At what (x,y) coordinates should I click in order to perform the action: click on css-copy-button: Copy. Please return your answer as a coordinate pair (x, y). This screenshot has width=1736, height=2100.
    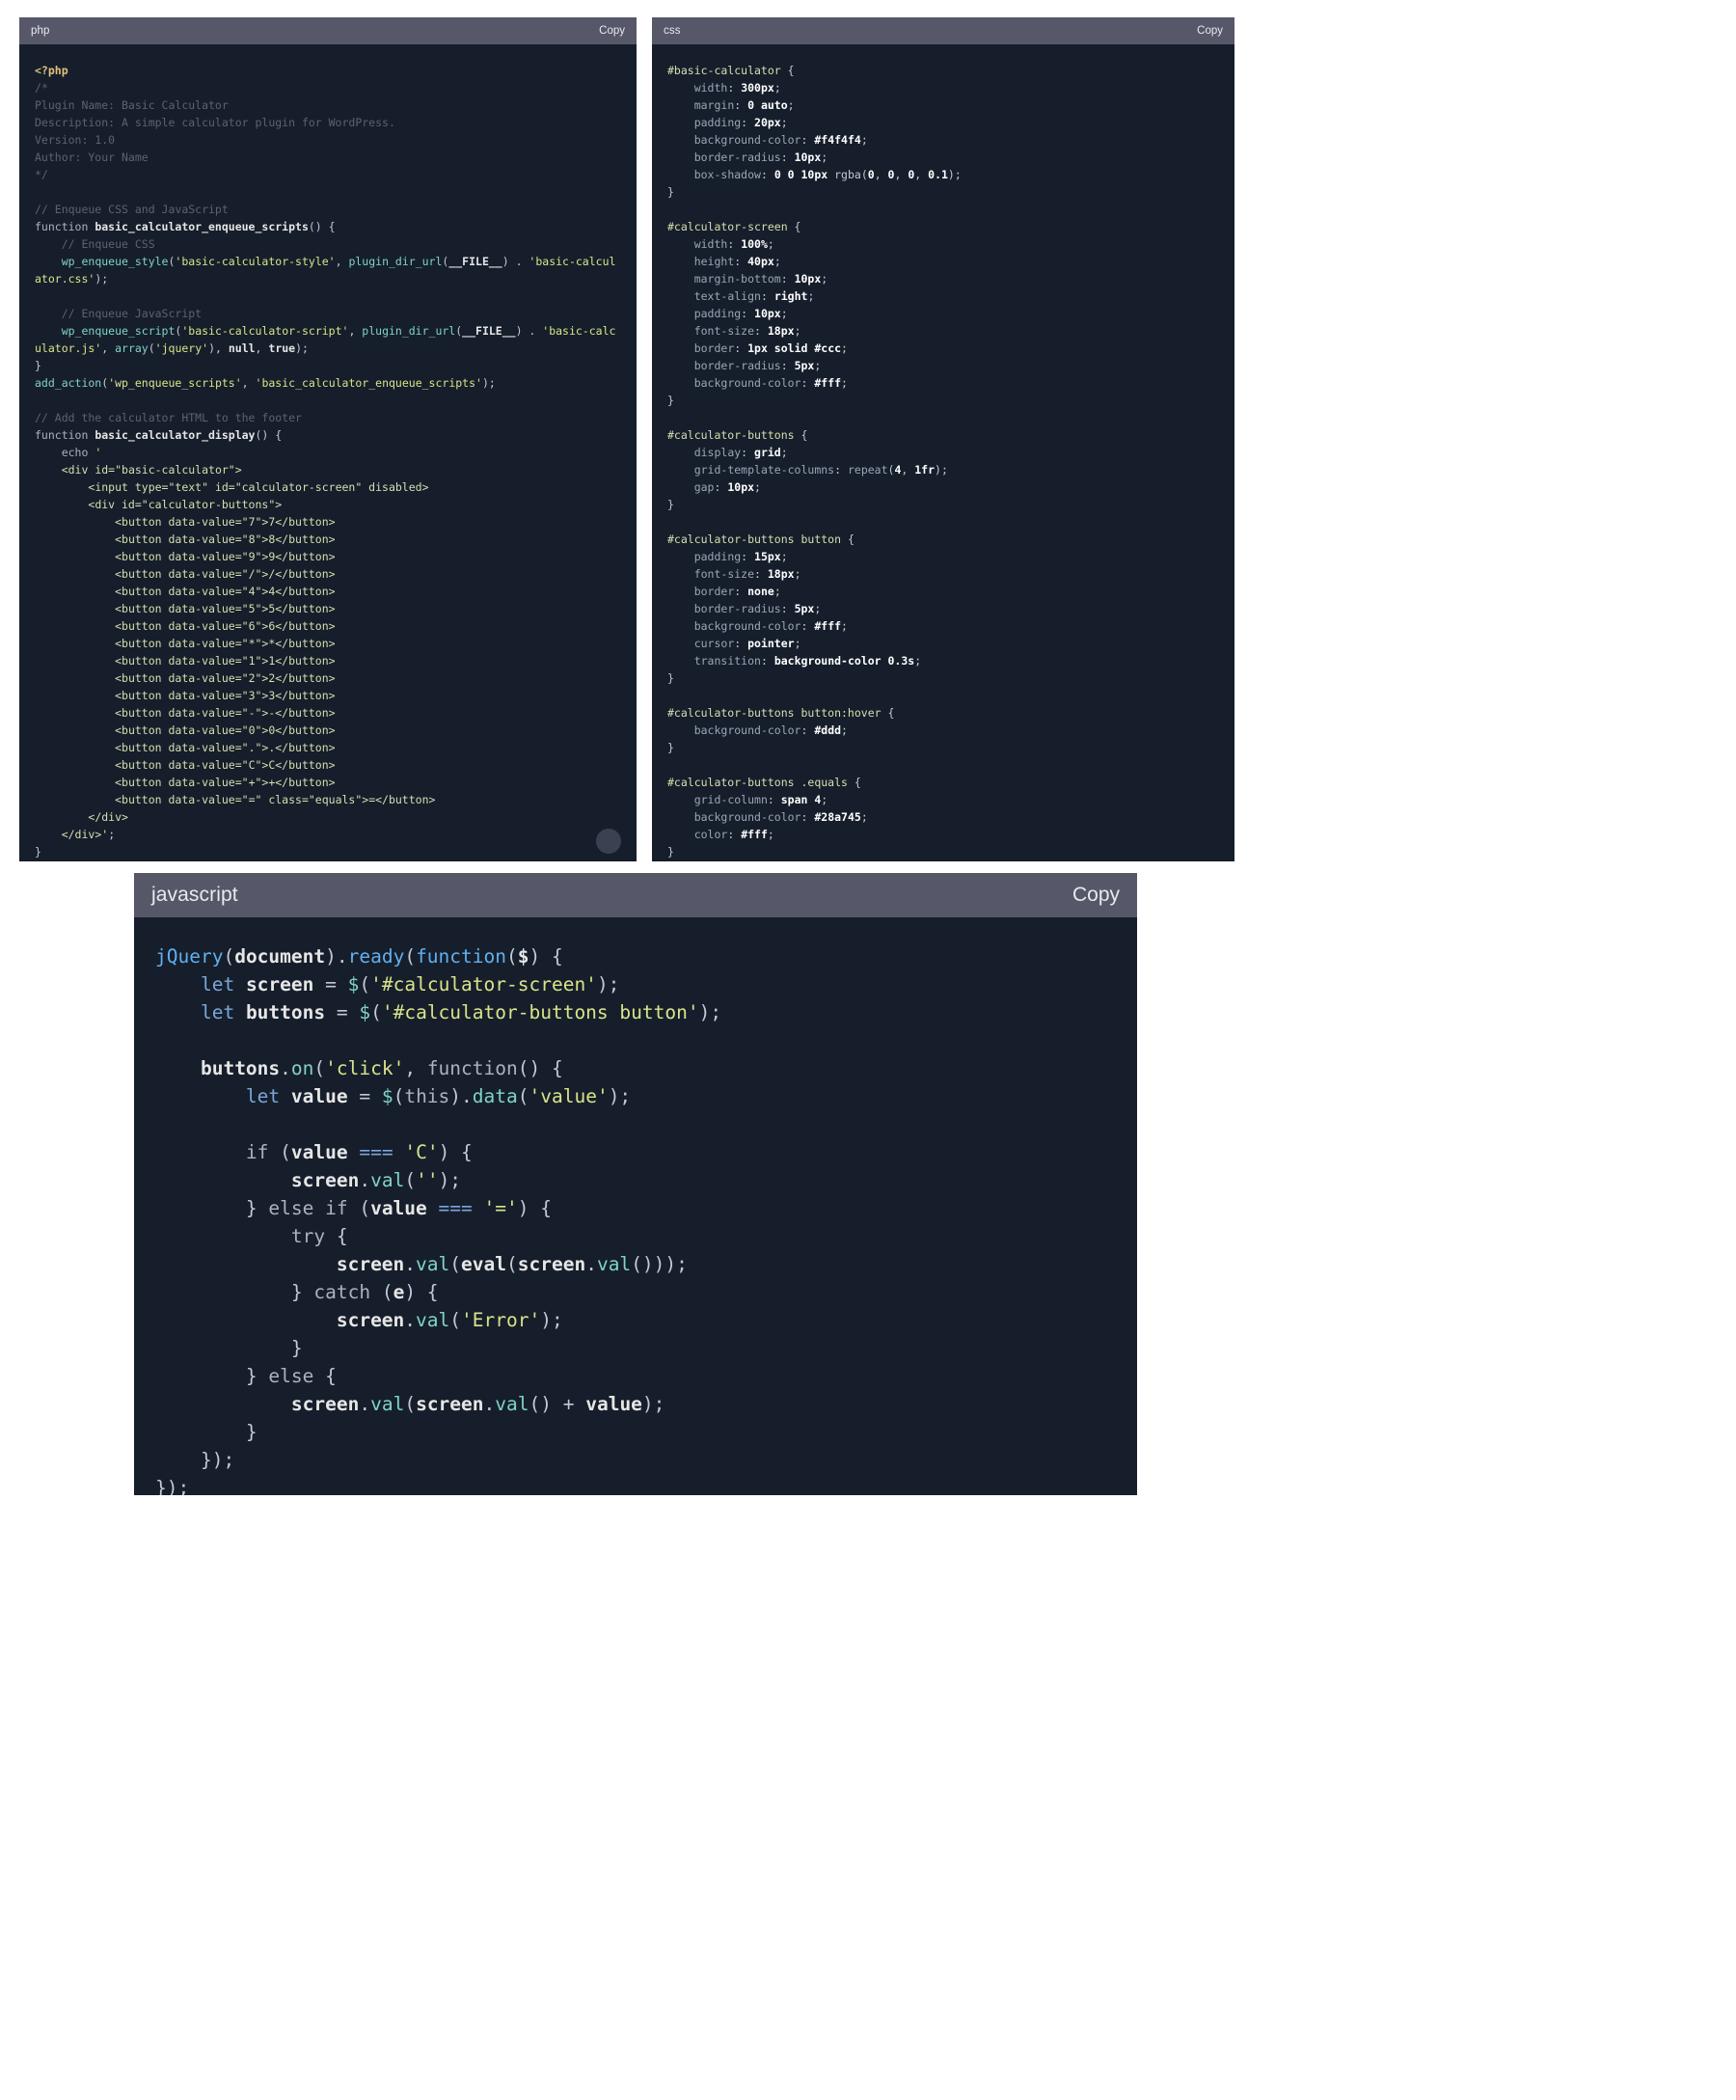
    Looking at the image, I should click on (1210, 31).